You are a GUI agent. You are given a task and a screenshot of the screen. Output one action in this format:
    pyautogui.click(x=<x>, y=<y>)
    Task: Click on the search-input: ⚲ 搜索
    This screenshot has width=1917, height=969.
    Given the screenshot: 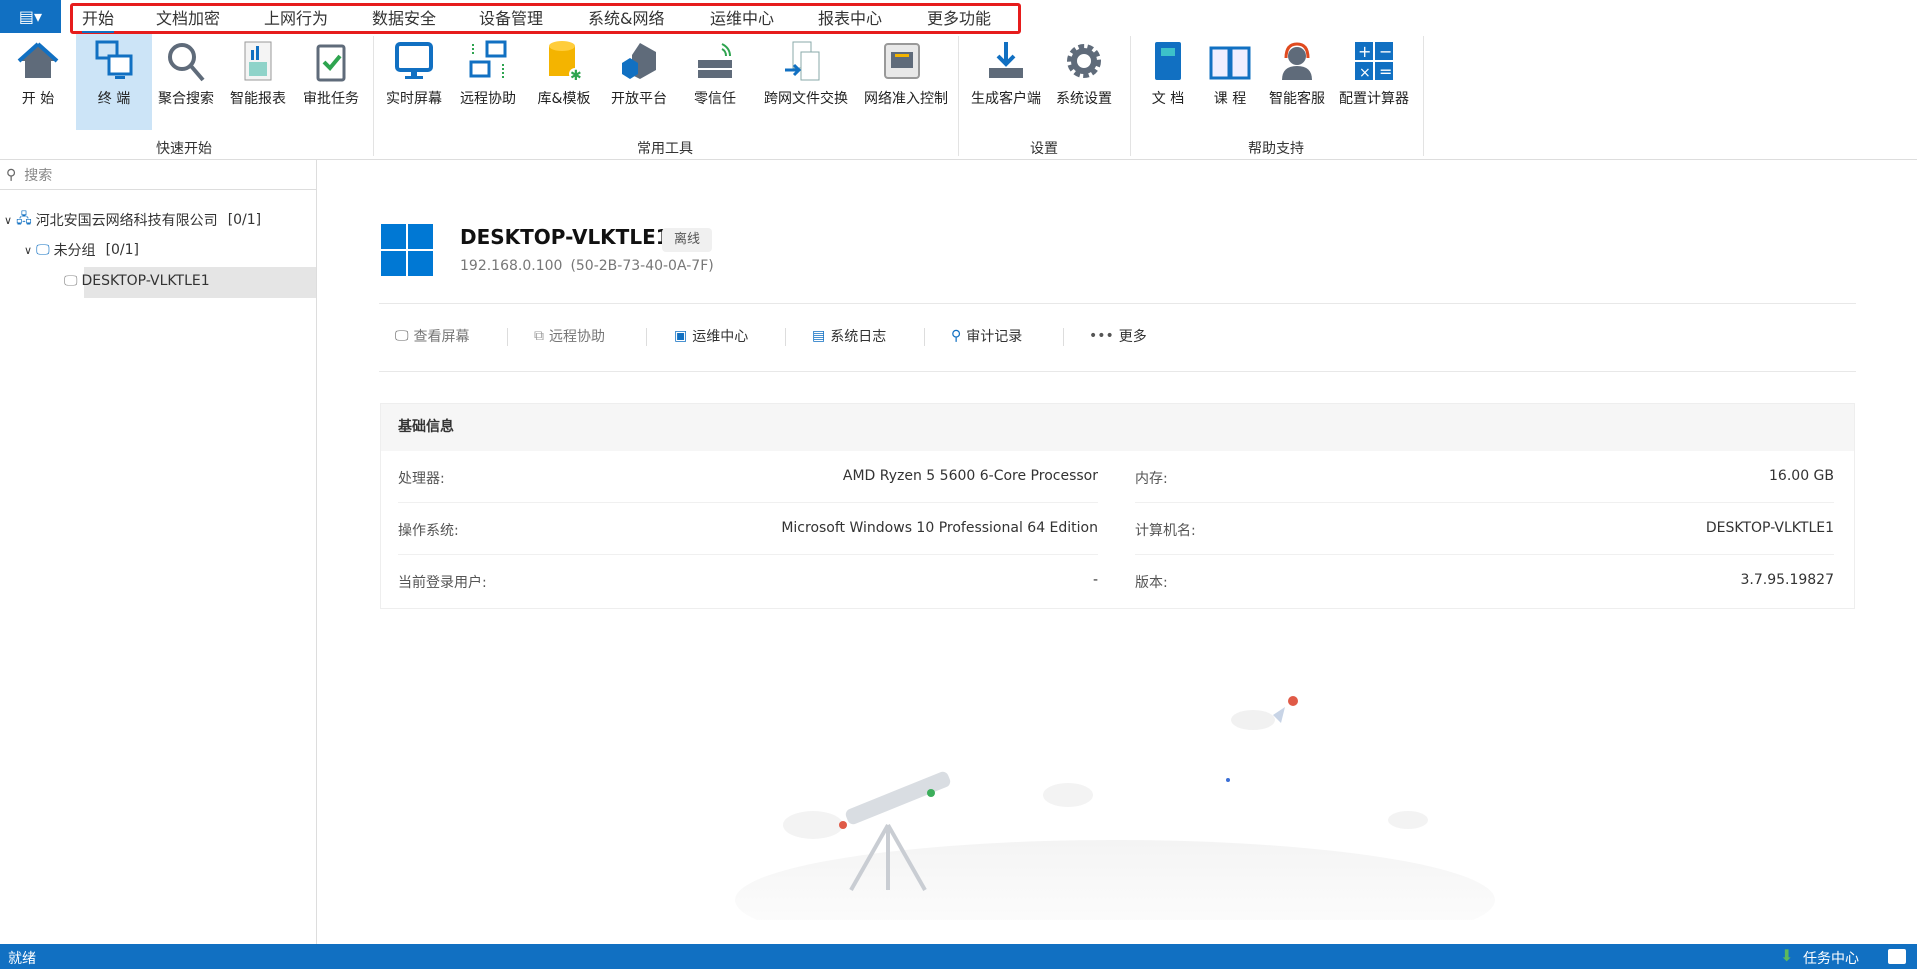 What is the action you would take?
    pyautogui.click(x=158, y=175)
    